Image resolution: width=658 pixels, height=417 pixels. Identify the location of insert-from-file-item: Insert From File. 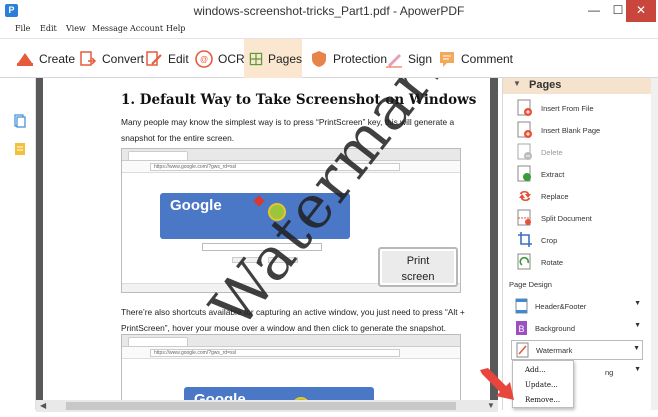
(555, 108).